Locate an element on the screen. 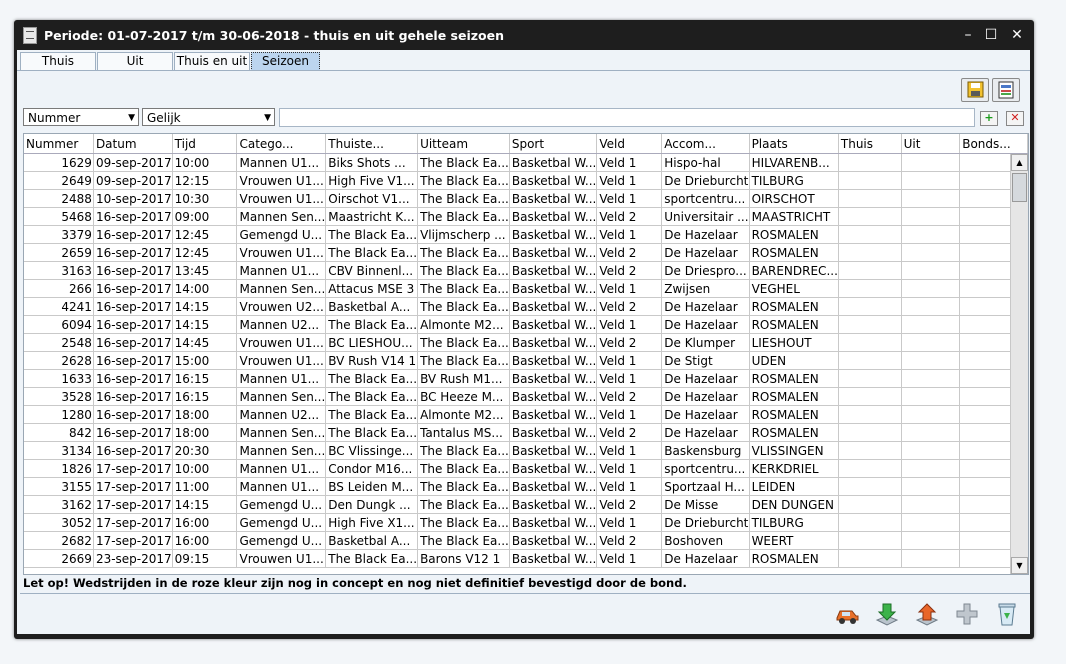 This screenshot has height=664, width=1066. table-cell: De Drieburcht is located at coordinates (705, 180).